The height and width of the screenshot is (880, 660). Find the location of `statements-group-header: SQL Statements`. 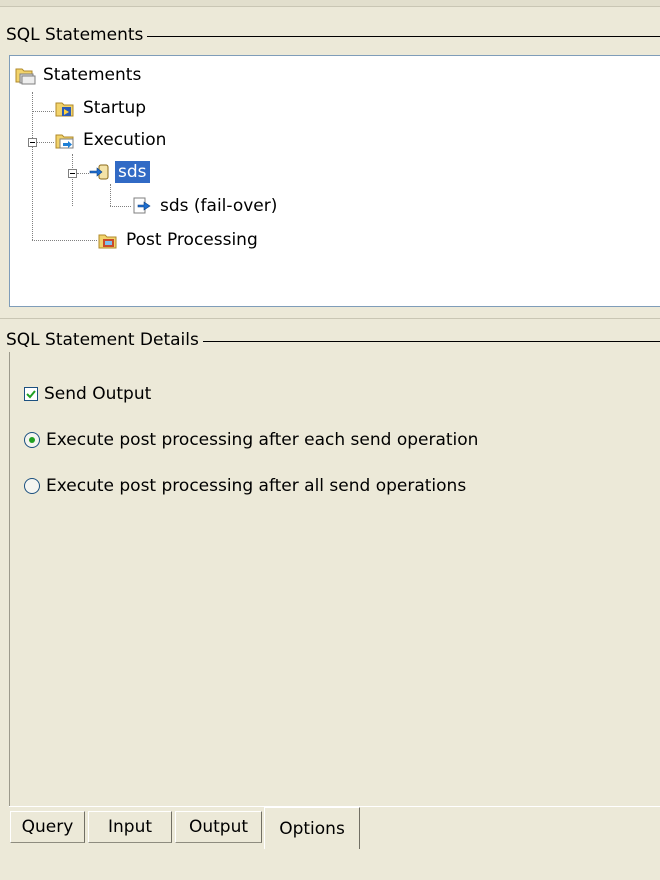

statements-group-header: SQL Statements is located at coordinates (333, 35).